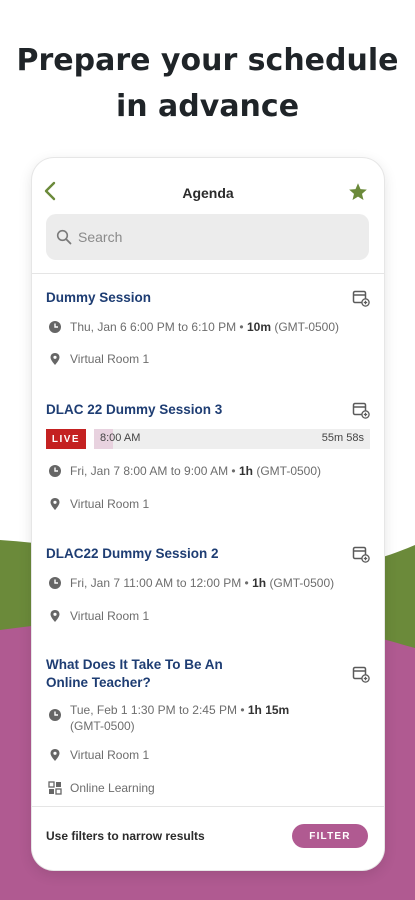 The height and width of the screenshot is (900, 415). Describe the element at coordinates (181, 298) in the screenshot. I see `session-title: Dummy Session` at that location.